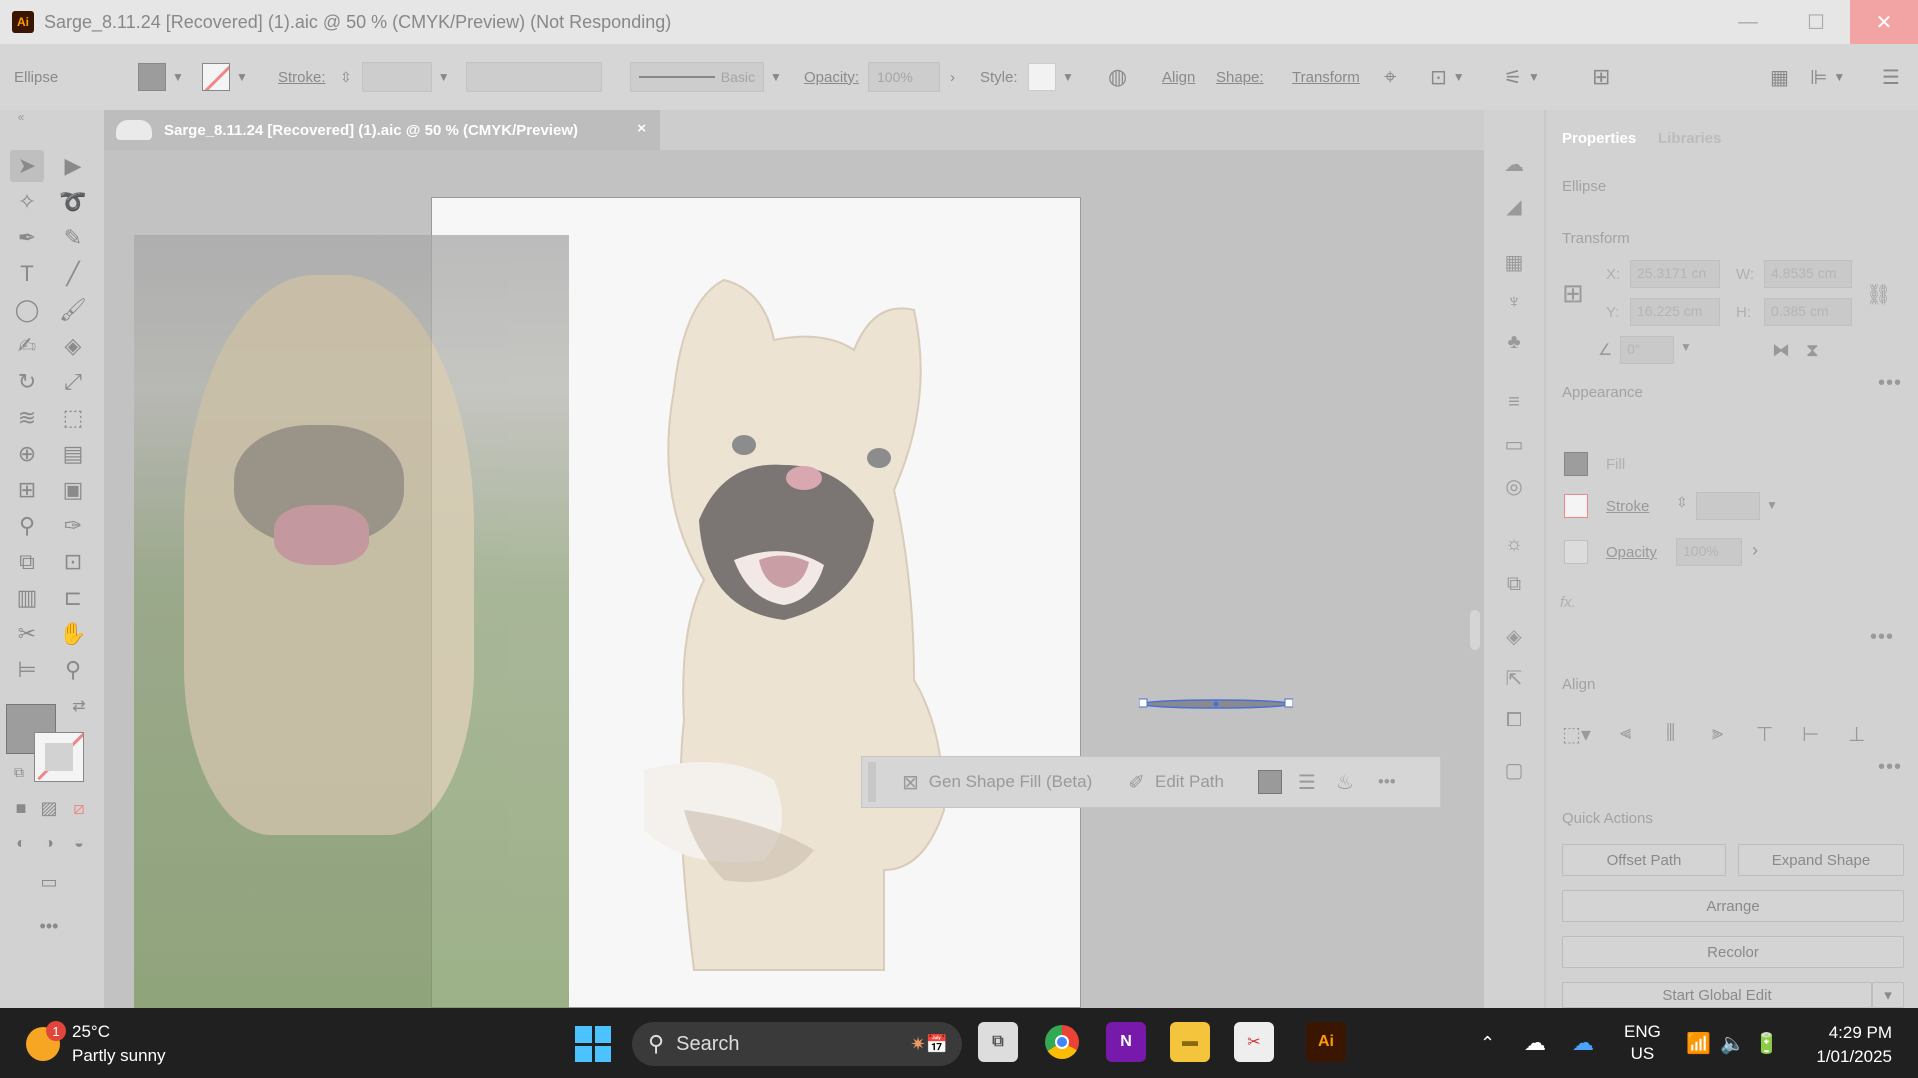 Image resolution: width=1918 pixels, height=1078 pixels. What do you see at coordinates (1732, 1043) in the screenshot?
I see `volume-icon: 🔈` at bounding box center [1732, 1043].